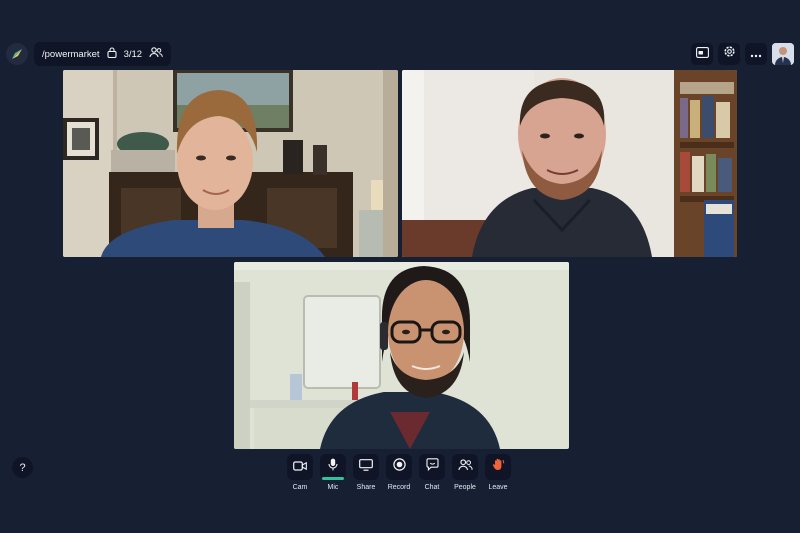  I want to click on leave-button, so click(498, 467).